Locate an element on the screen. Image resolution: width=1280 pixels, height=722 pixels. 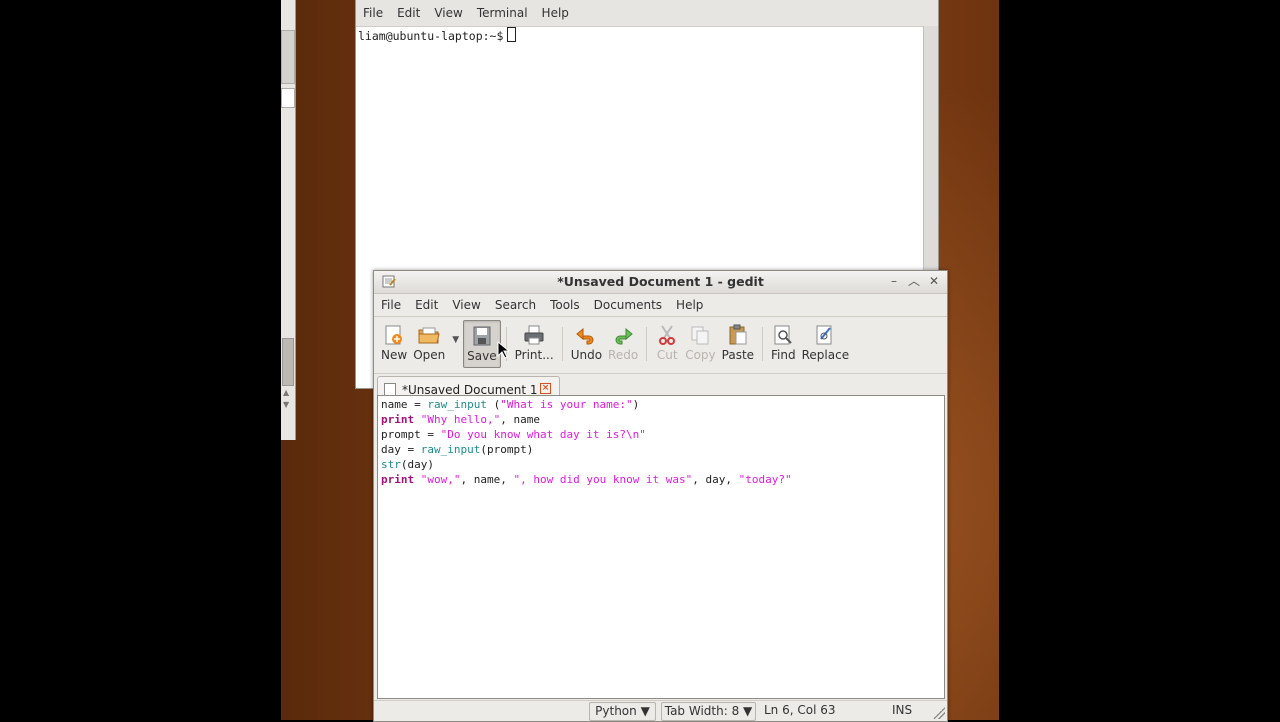
open-folder-icon is located at coordinates (429, 335).